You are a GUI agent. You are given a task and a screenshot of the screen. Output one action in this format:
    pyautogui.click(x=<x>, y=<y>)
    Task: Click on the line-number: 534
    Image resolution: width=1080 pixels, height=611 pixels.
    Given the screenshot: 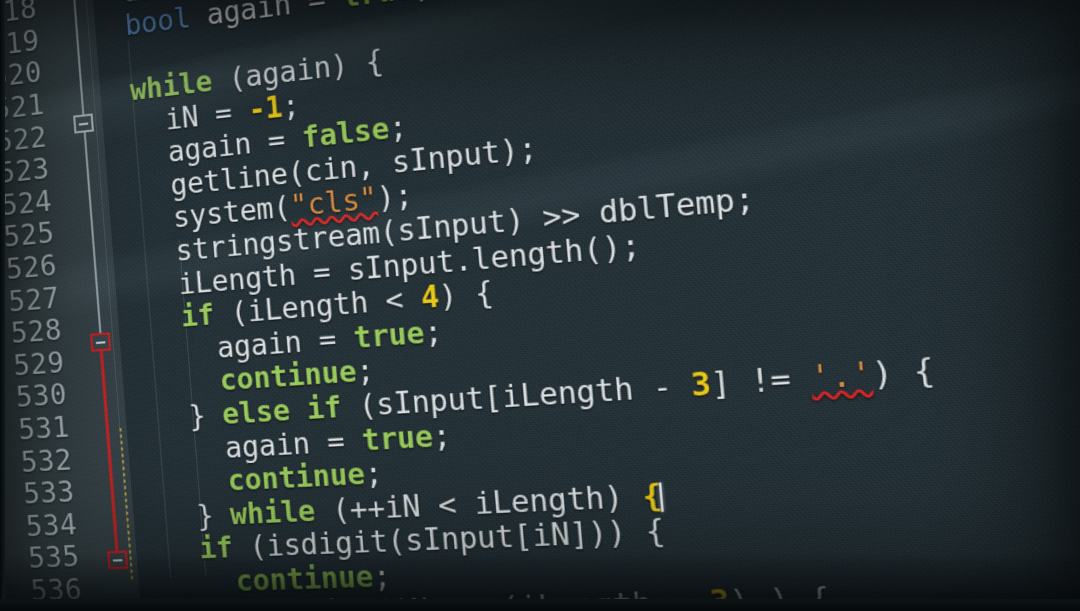 What is the action you would take?
    pyautogui.click(x=51, y=526)
    